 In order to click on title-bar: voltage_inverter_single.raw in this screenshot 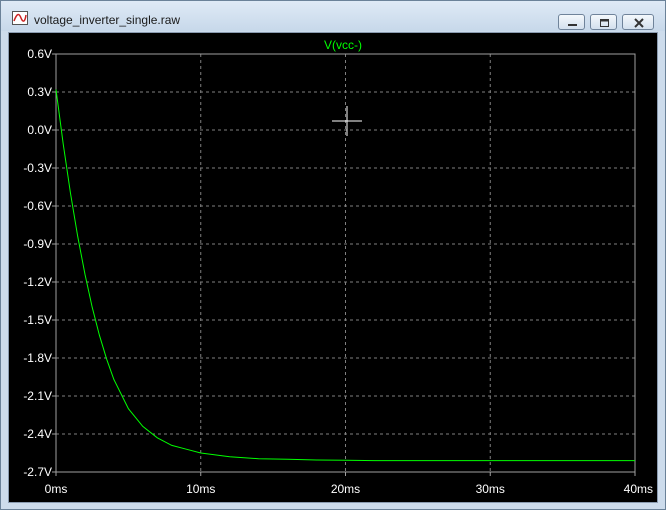, I will do `click(333, 16)`.